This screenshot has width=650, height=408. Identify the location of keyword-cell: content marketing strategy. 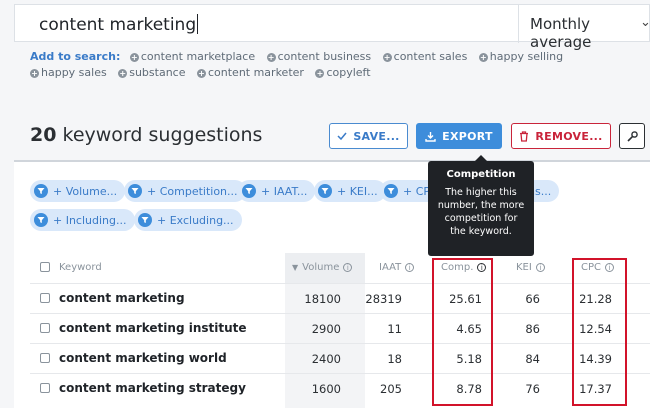
(152, 388).